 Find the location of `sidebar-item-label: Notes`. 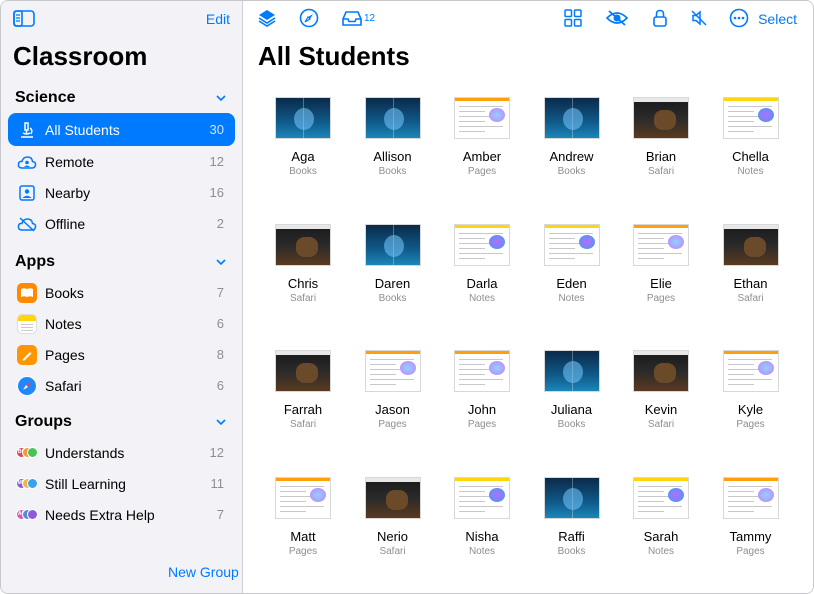

sidebar-item-label: Notes is located at coordinates (63, 323).